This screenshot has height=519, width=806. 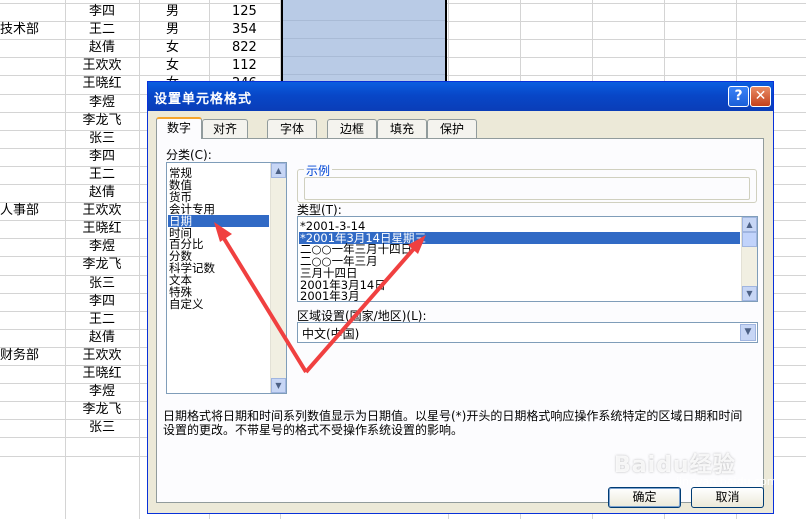 I want to click on cancel-button: 取消, so click(x=727, y=497).